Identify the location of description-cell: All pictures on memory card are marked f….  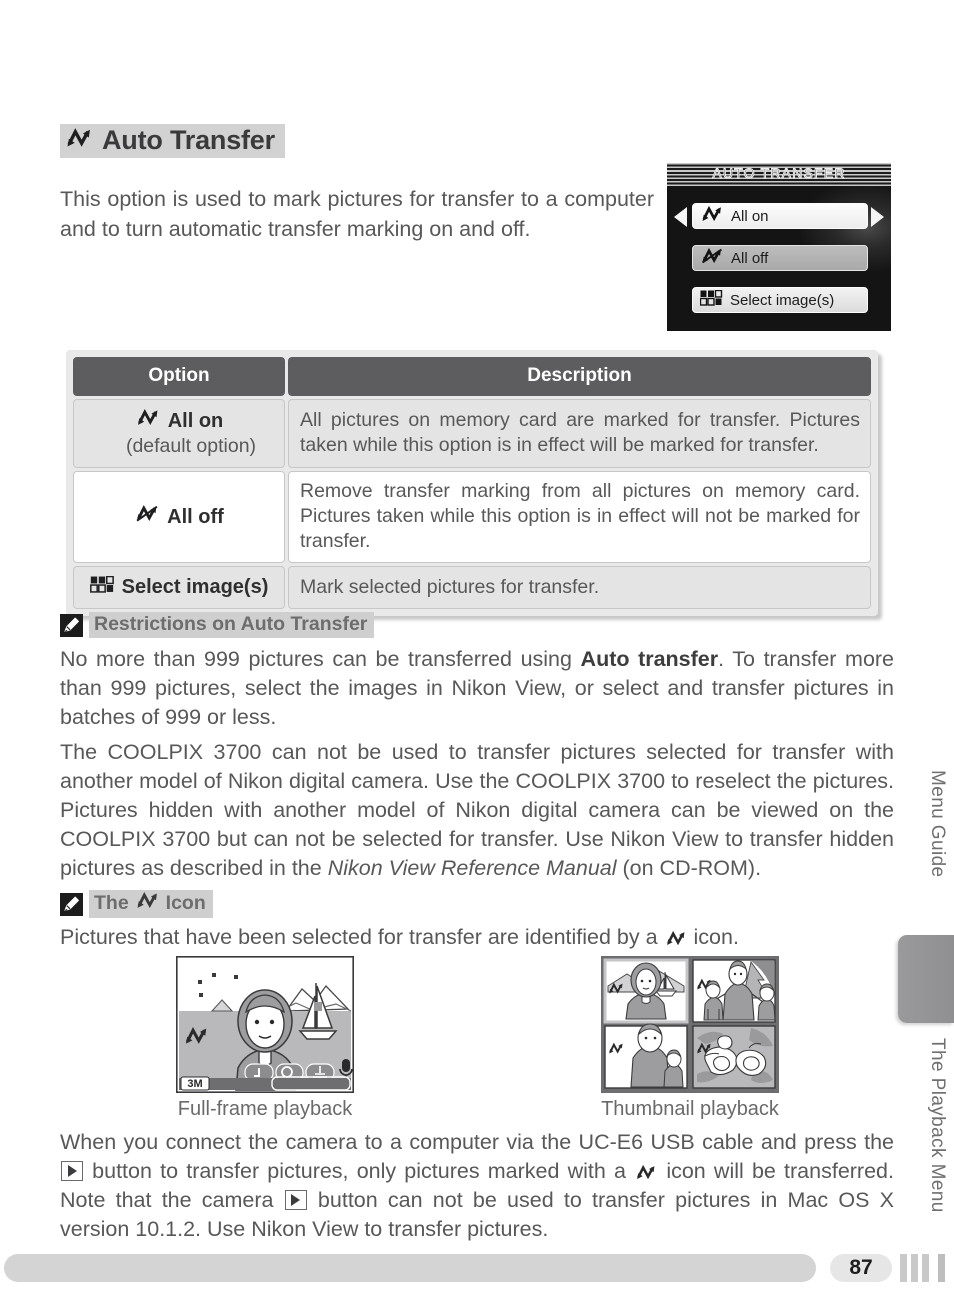
(579, 433).